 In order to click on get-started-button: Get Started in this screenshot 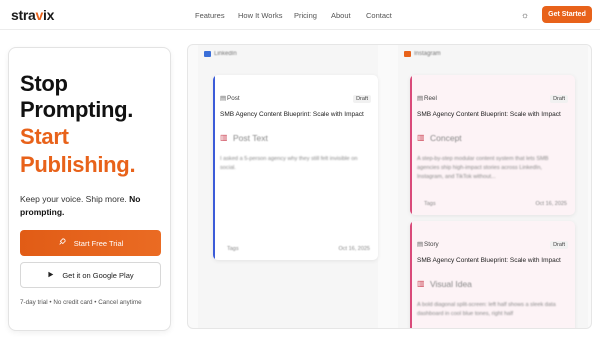, I will do `click(567, 14)`.